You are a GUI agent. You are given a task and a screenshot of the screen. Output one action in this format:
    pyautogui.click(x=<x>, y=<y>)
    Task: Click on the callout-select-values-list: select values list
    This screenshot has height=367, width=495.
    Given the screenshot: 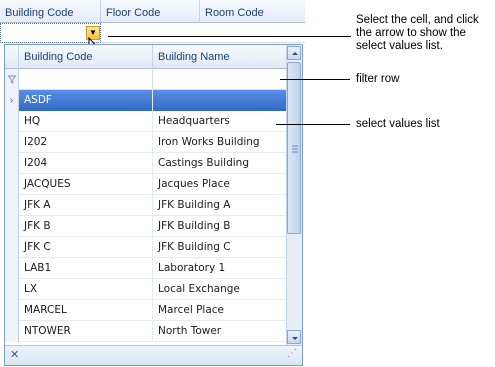 What is the action you would take?
    pyautogui.click(x=398, y=124)
    